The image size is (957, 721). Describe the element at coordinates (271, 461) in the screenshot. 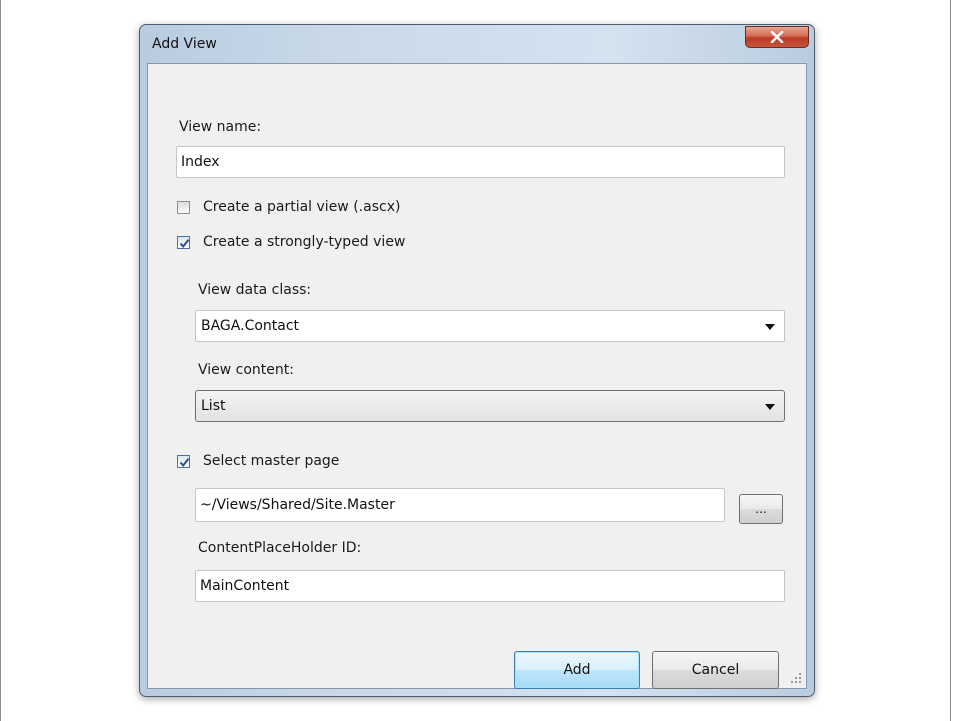

I see `master-page-label: Select master page` at that location.